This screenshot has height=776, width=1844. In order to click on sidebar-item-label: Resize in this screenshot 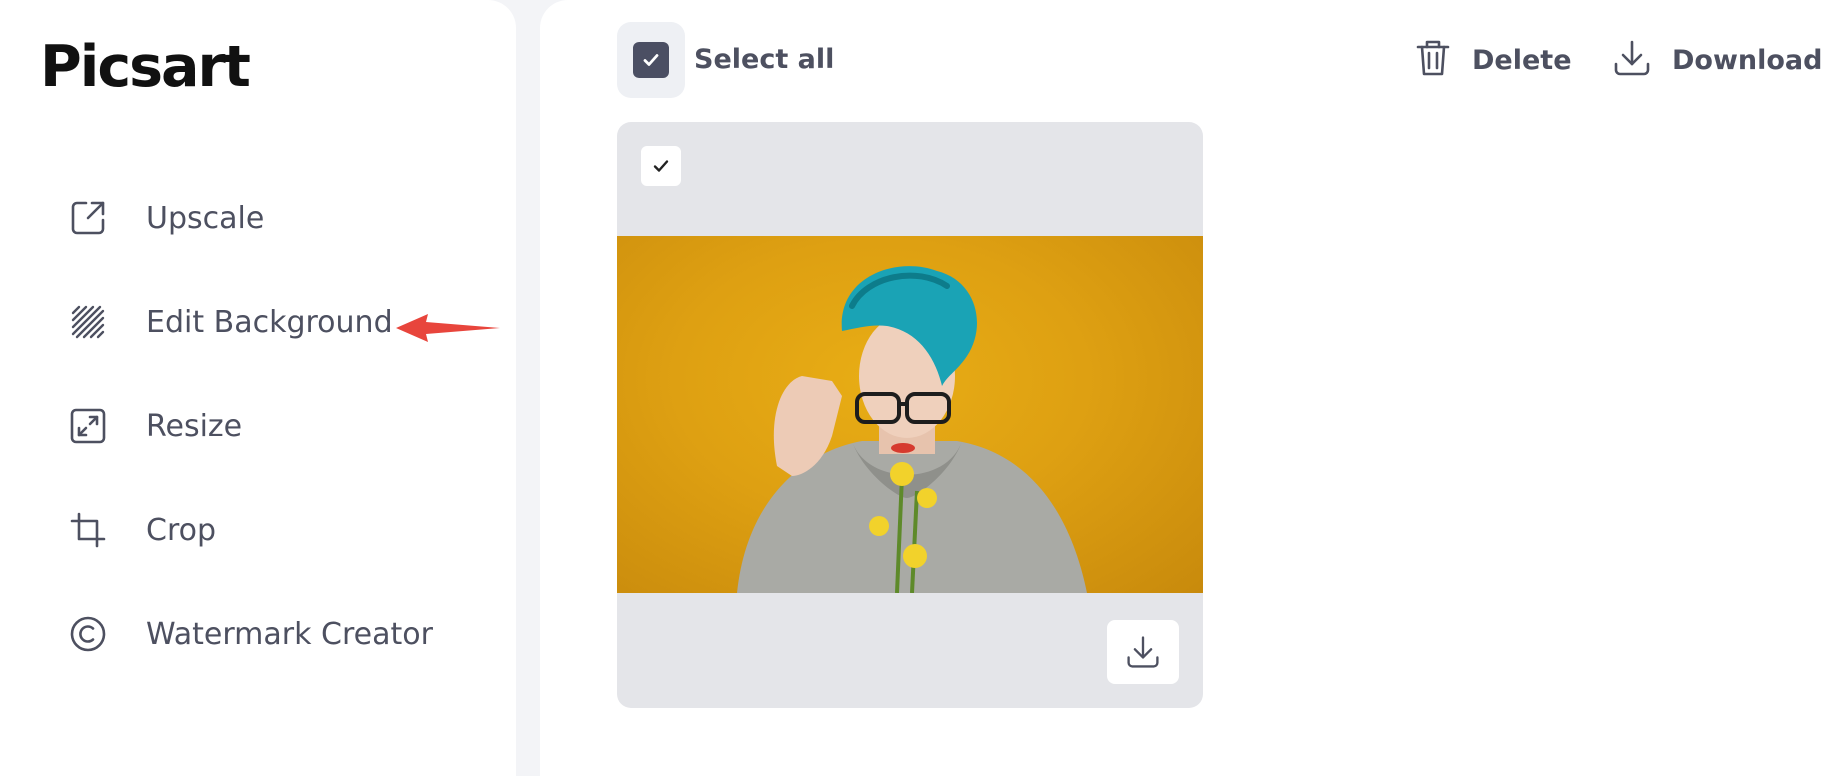, I will do `click(194, 426)`.